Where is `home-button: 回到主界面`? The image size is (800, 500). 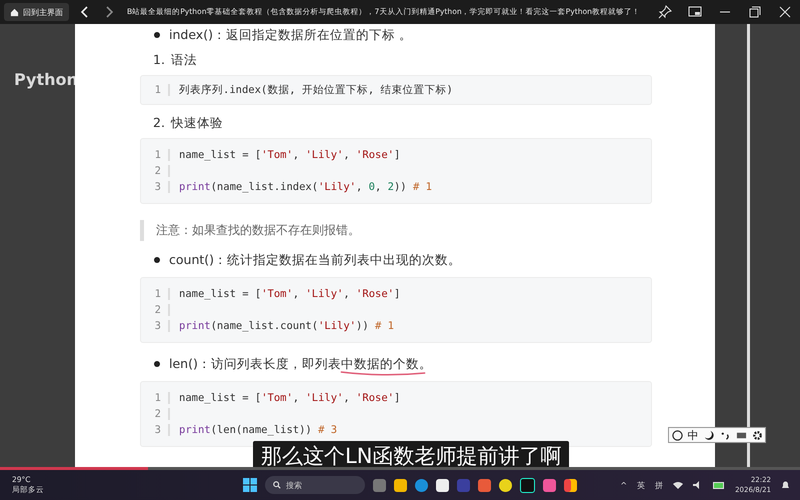 home-button: 回到主界面 is located at coordinates (36, 12).